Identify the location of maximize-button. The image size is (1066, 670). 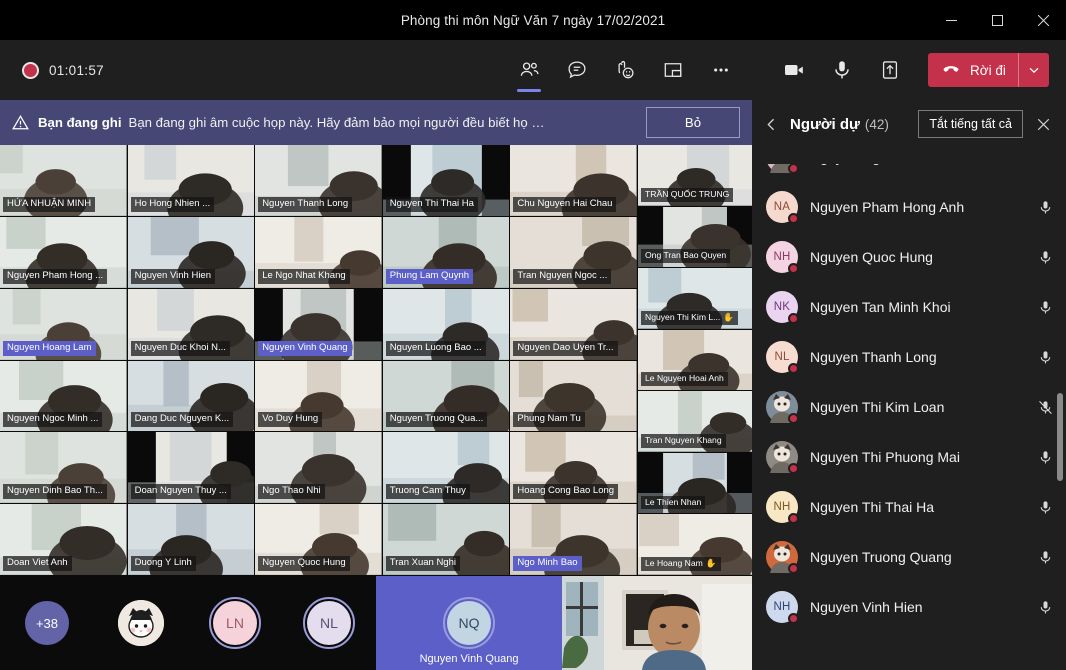
(997, 20).